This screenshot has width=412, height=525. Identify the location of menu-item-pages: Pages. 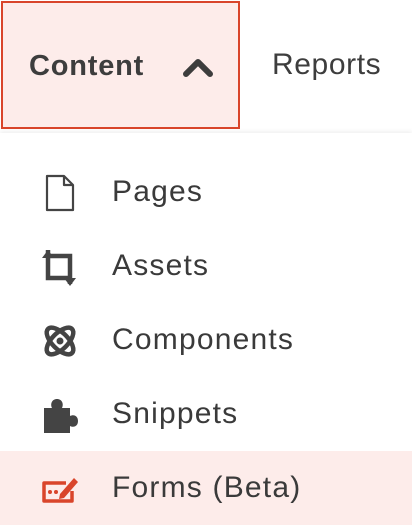
(206, 192).